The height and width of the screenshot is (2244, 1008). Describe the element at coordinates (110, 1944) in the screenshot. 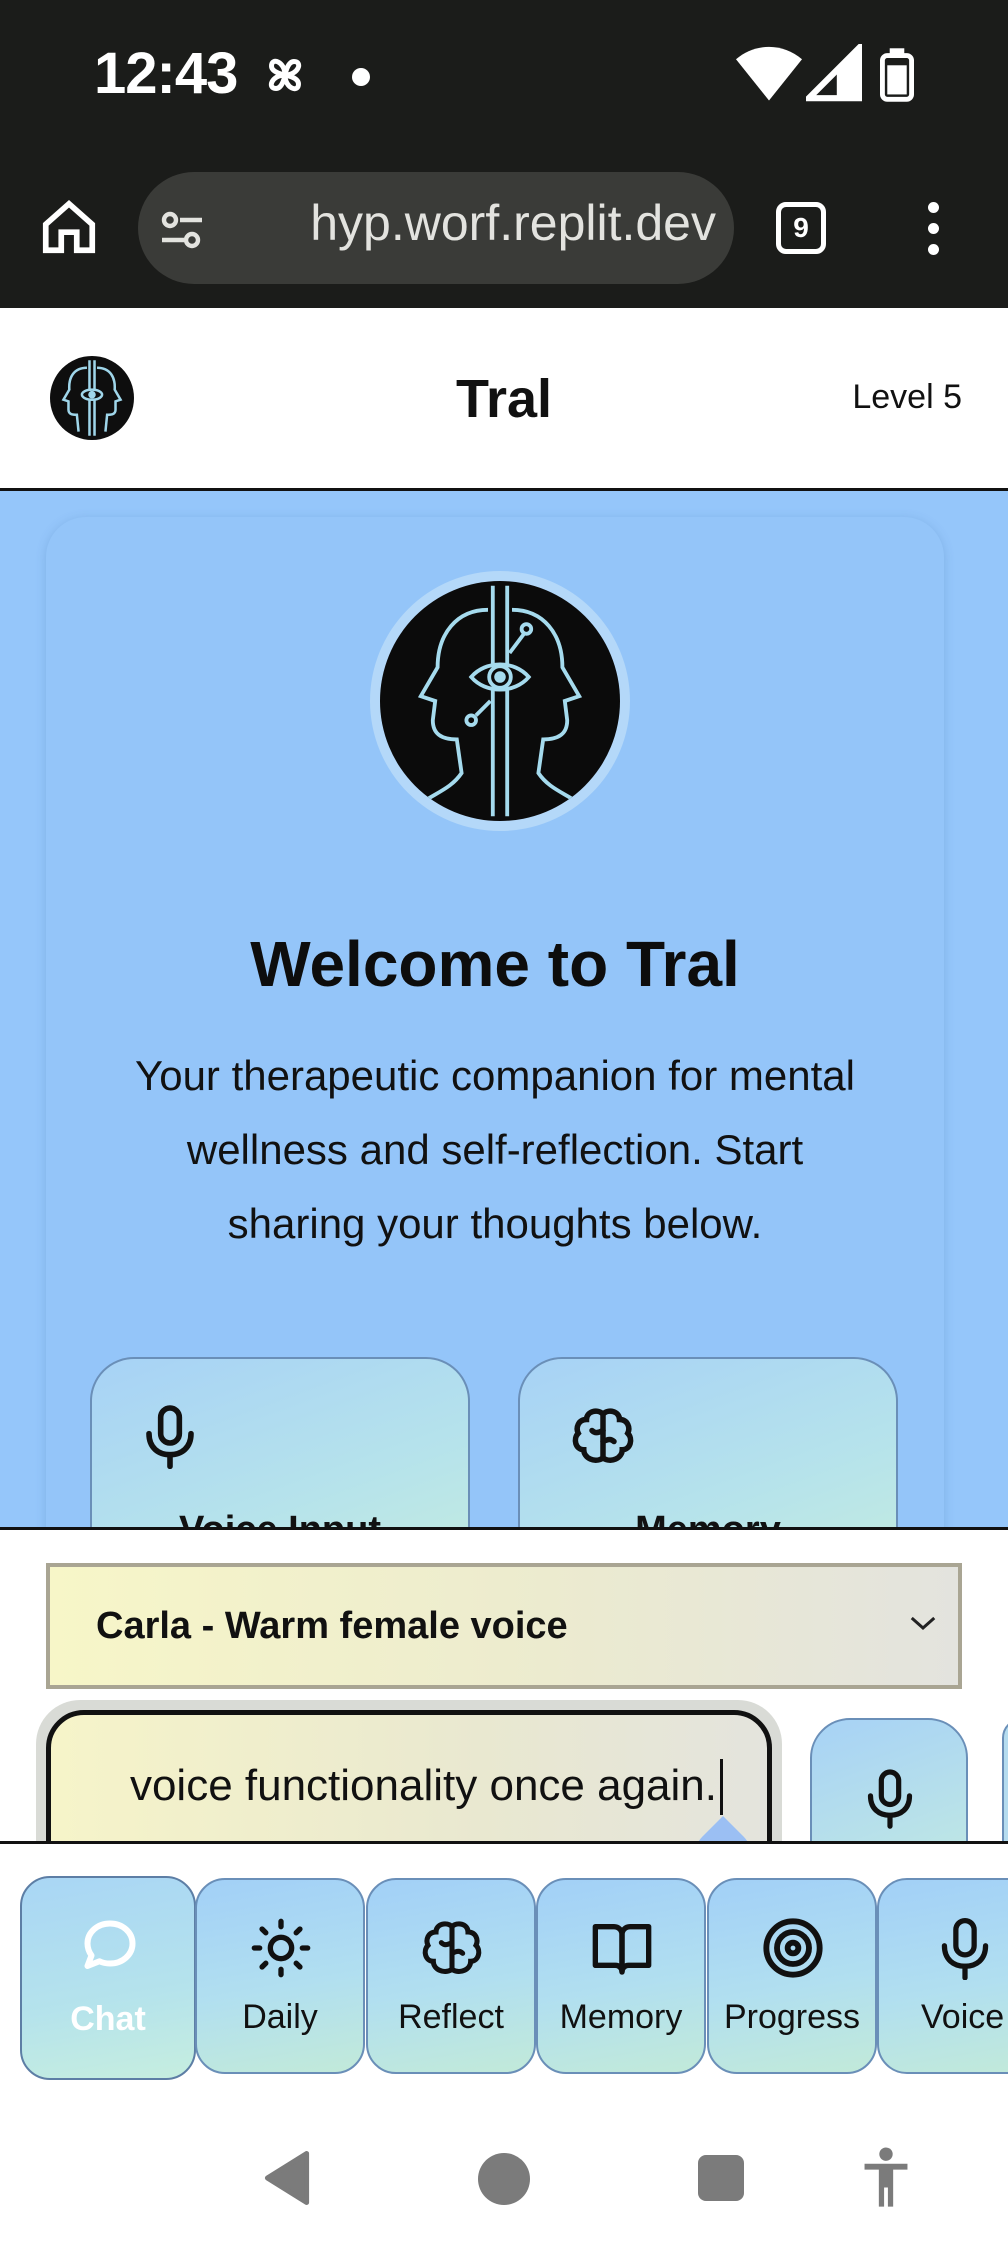

I see `chat-bubble-icon` at that location.